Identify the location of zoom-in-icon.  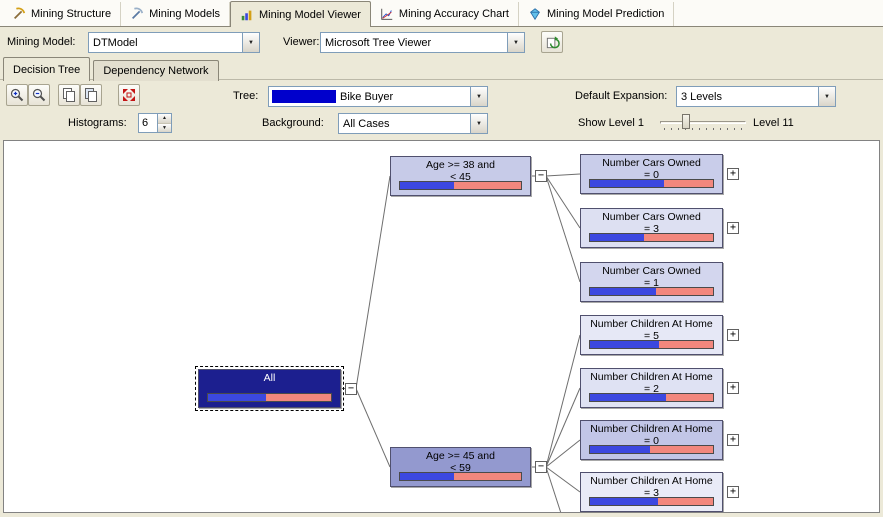
(17, 95).